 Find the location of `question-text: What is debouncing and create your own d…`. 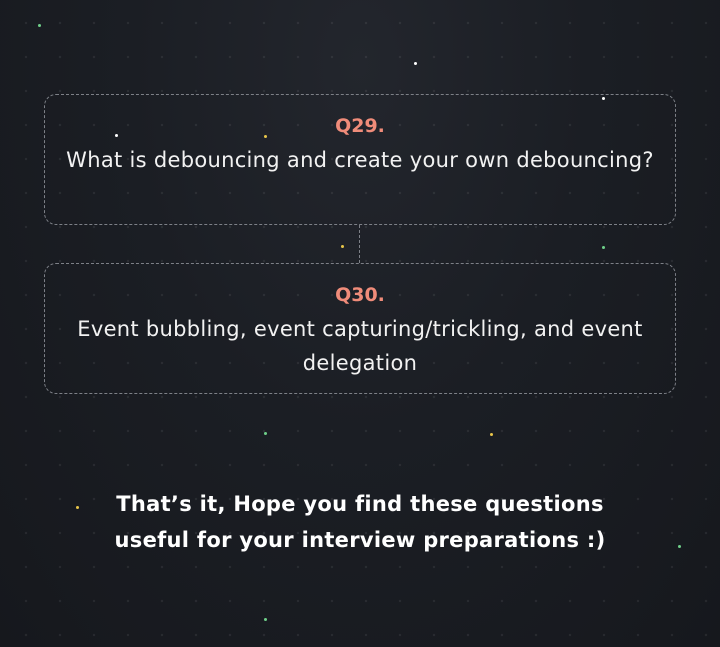

question-text: What is debouncing and create your own d… is located at coordinates (360, 160).